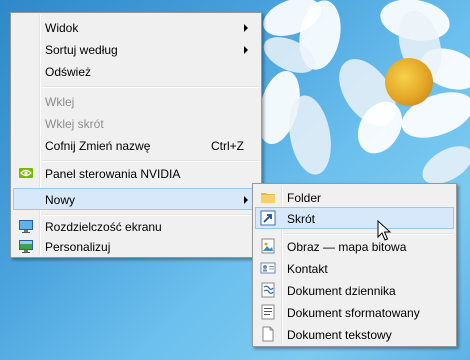  Describe the element at coordinates (354, 246) in the screenshot. I see `submenu-item-bitmap: Obraz — mapa bitowa` at that location.